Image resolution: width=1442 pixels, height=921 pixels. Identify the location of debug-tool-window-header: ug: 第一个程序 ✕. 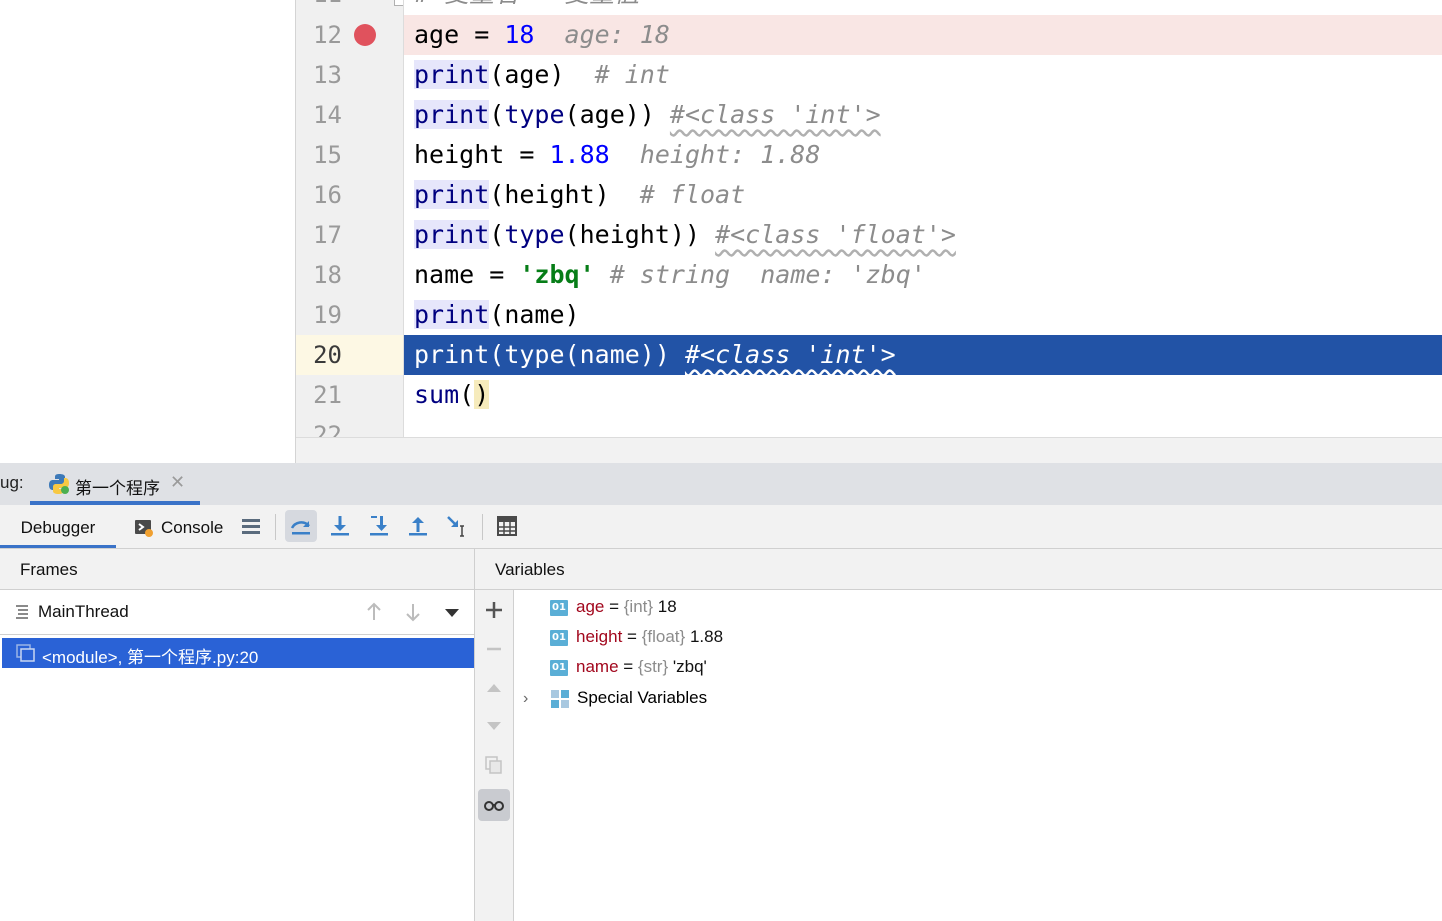
(721, 484).